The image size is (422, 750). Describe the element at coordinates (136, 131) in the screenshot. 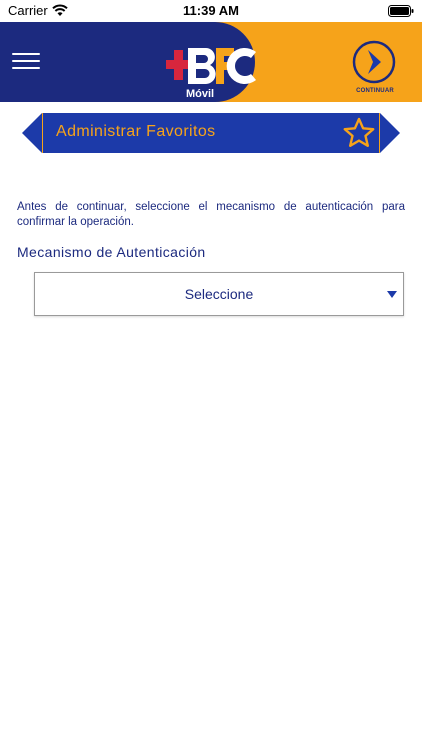

I see `page-title: Administrar Favoritos` at that location.